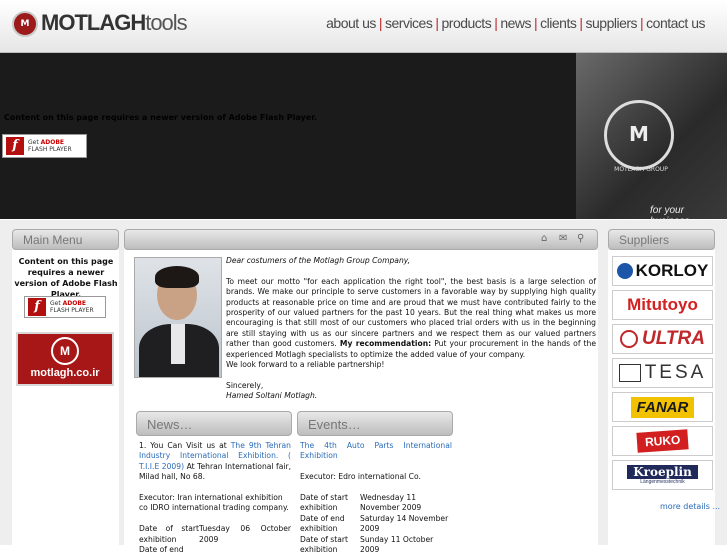  I want to click on main-menu-heading: Main Menu, so click(65, 239).